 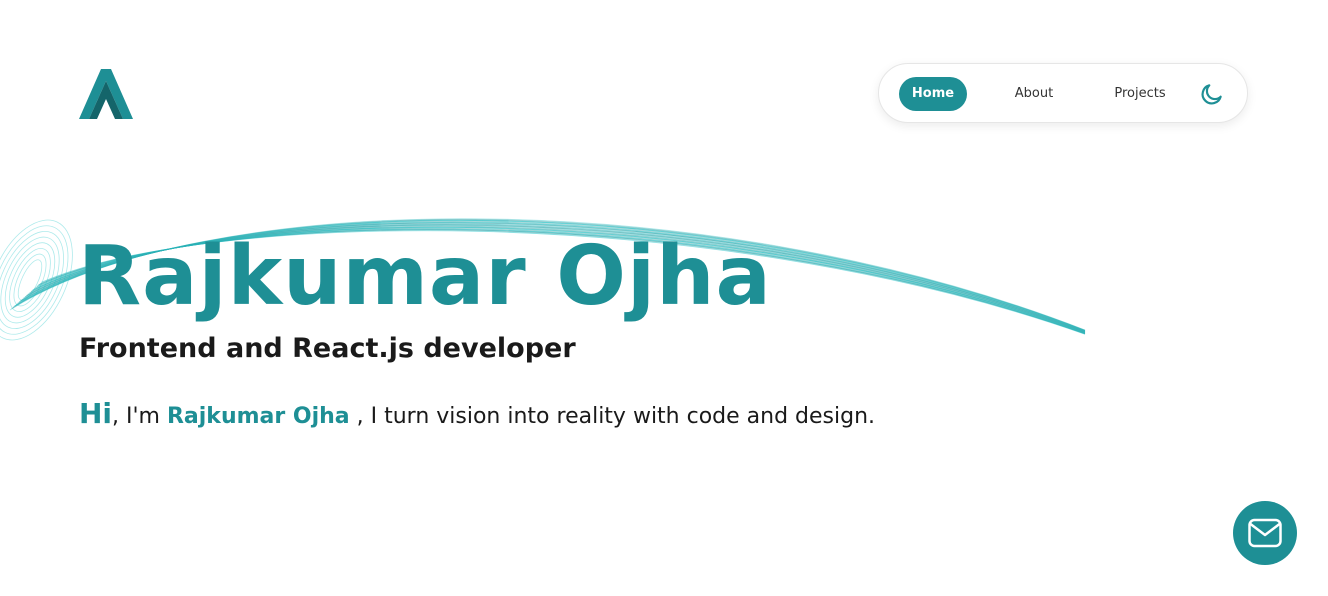 What do you see at coordinates (327, 348) in the screenshot?
I see `hero-role-subtitle: Frontend and React.js developer` at bounding box center [327, 348].